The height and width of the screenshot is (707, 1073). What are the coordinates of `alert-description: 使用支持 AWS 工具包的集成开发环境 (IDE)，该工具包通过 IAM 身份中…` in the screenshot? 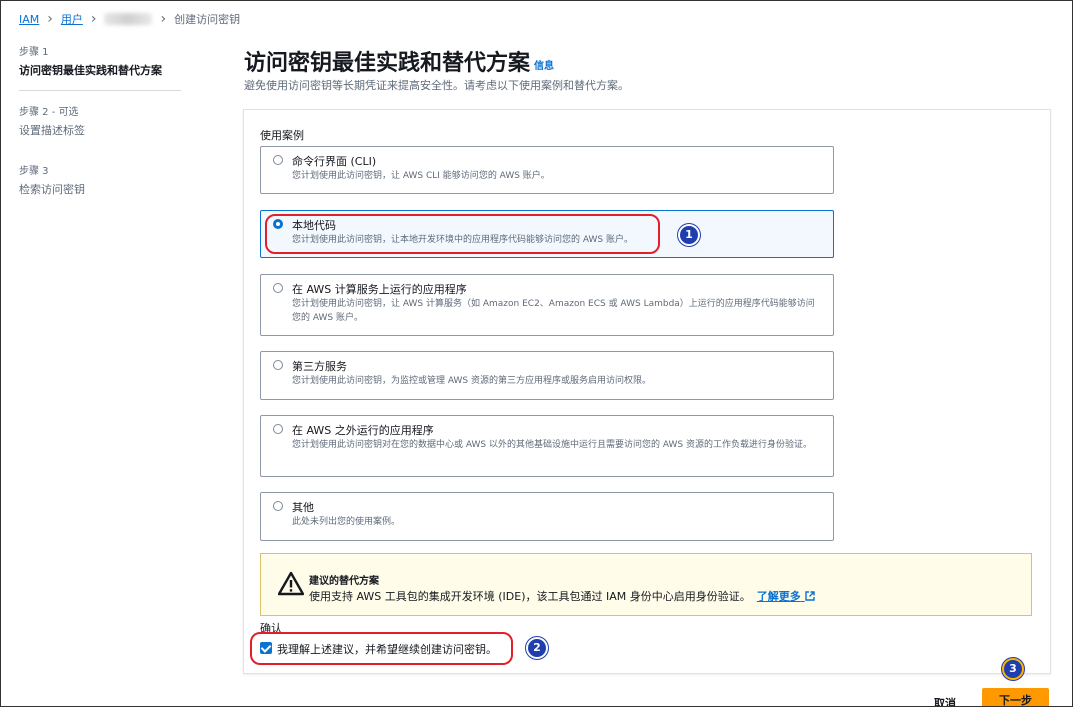 It's located at (562, 596).